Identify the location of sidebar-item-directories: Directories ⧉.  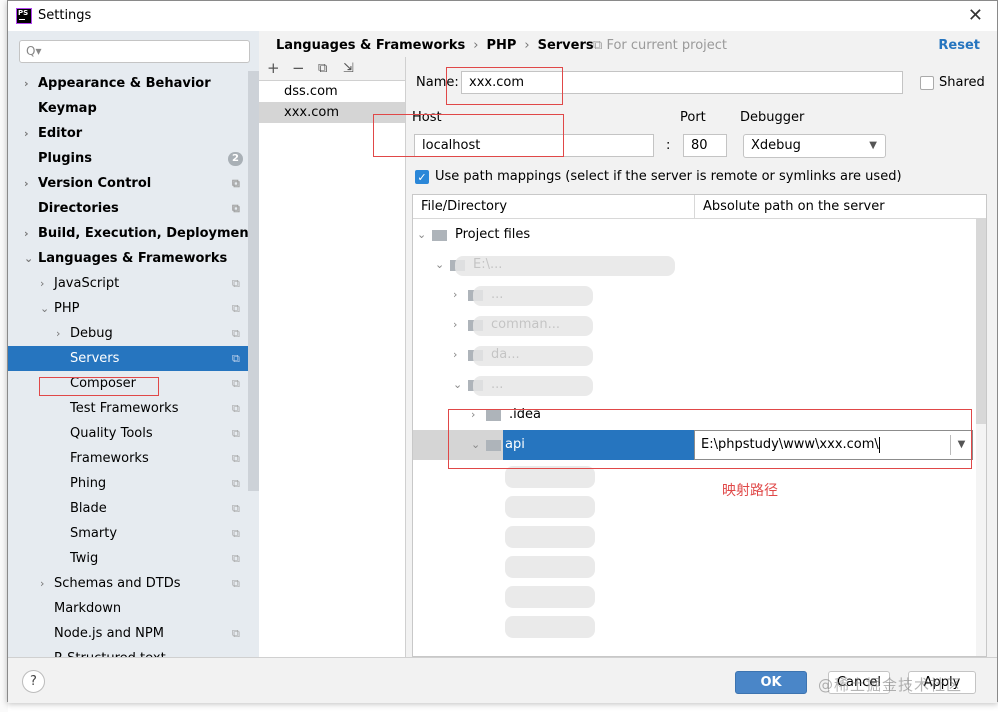
(133, 208).